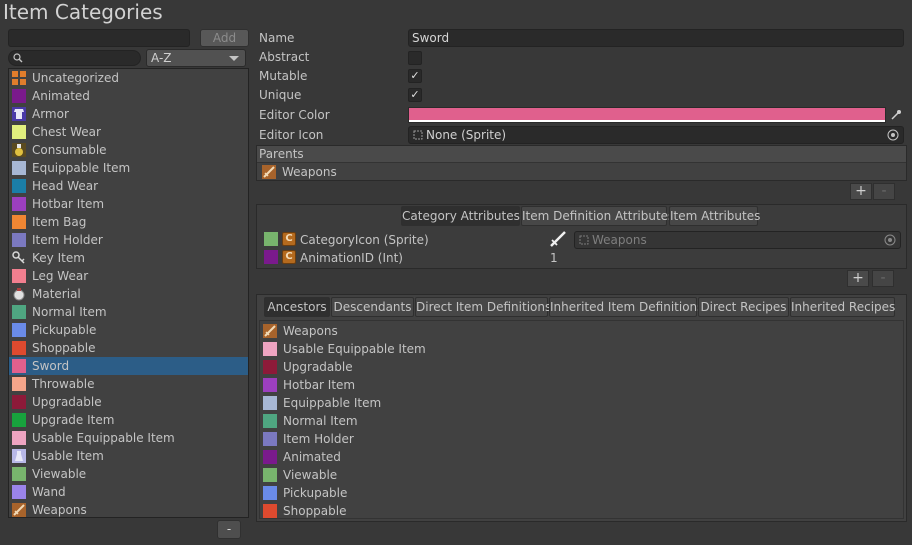 This screenshot has height=545, width=912. Describe the element at coordinates (128, 366) in the screenshot. I see `category-item: Sword` at that location.